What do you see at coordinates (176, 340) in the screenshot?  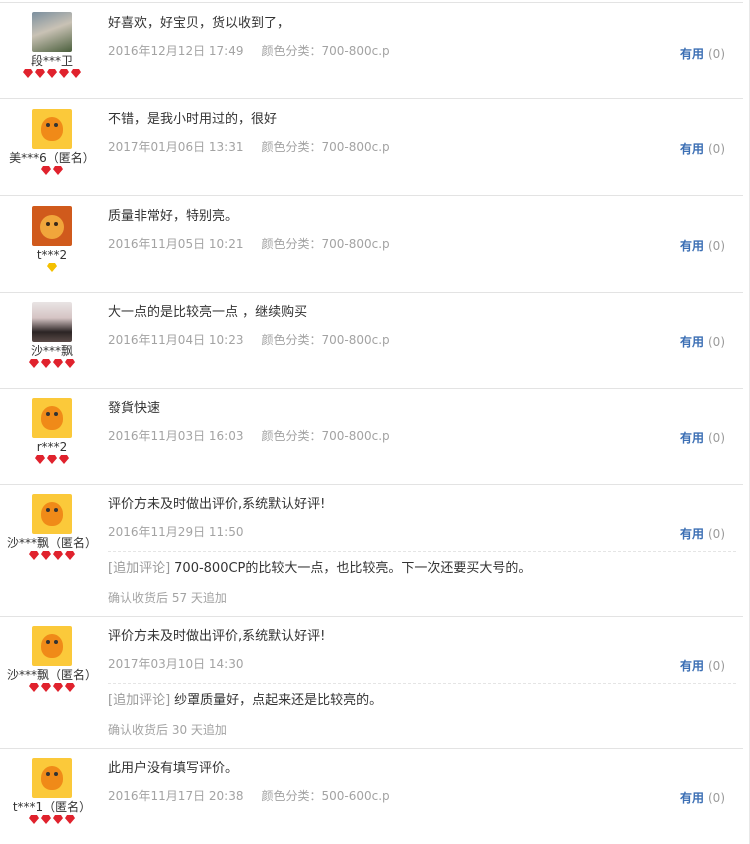 I see `review-date: 2016年11月04日 10:23` at bounding box center [176, 340].